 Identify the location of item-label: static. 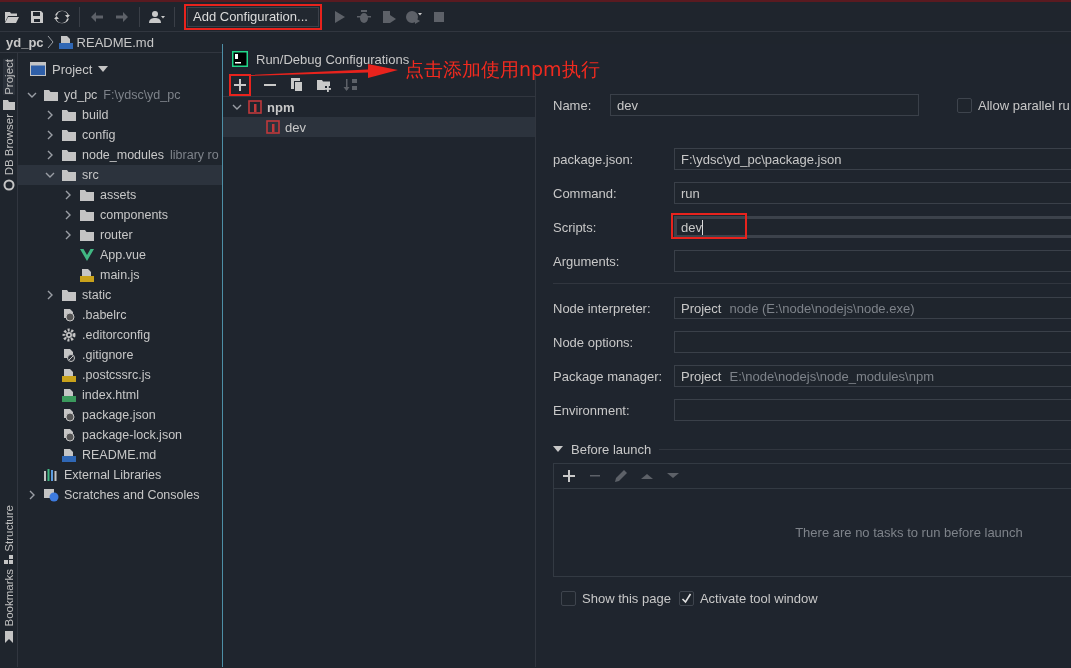
(97, 295).